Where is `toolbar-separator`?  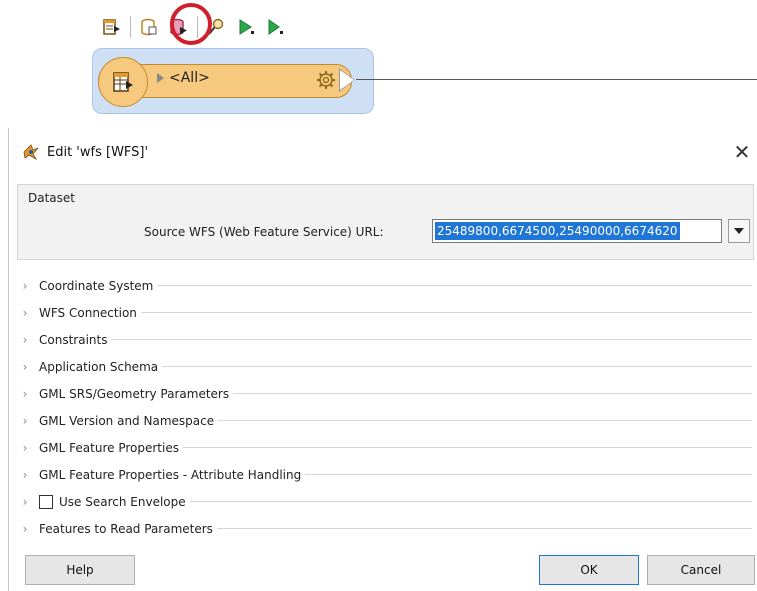
toolbar-separator is located at coordinates (130, 27).